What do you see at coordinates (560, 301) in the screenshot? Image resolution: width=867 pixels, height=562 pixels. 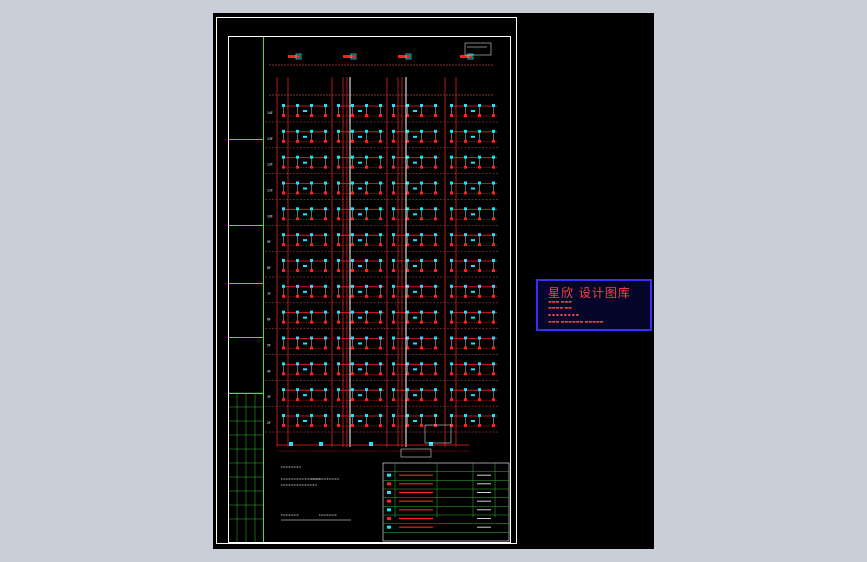 I see `watermark-line: ▬▬▬ ▬▬▬` at bounding box center [560, 301].